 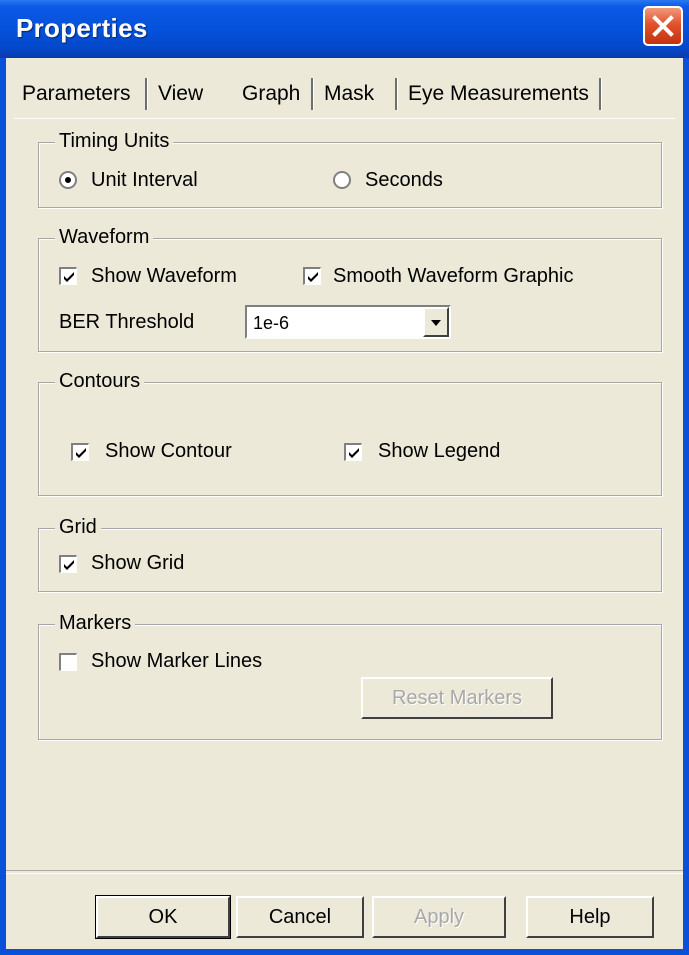 I want to click on unit-interval-radio, so click(x=68, y=180).